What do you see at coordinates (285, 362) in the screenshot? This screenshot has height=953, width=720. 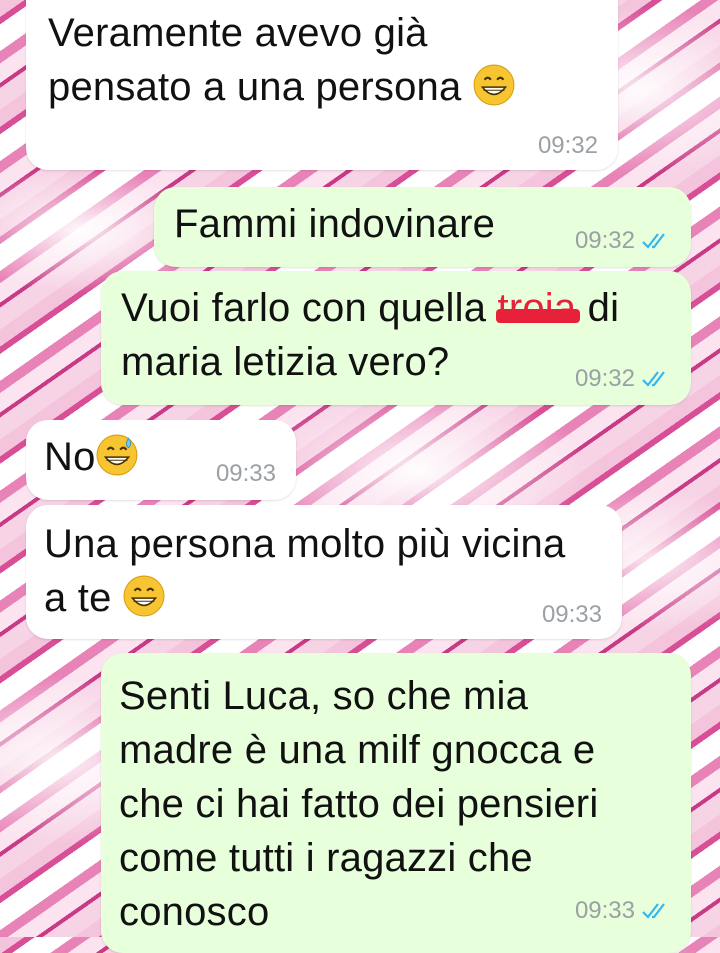 I see `message-line: maria letizia vero?` at bounding box center [285, 362].